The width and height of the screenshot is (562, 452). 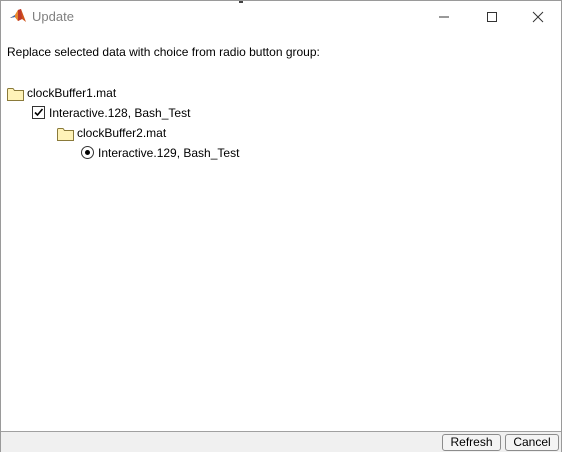 I want to click on minimize-button, so click(x=444, y=16).